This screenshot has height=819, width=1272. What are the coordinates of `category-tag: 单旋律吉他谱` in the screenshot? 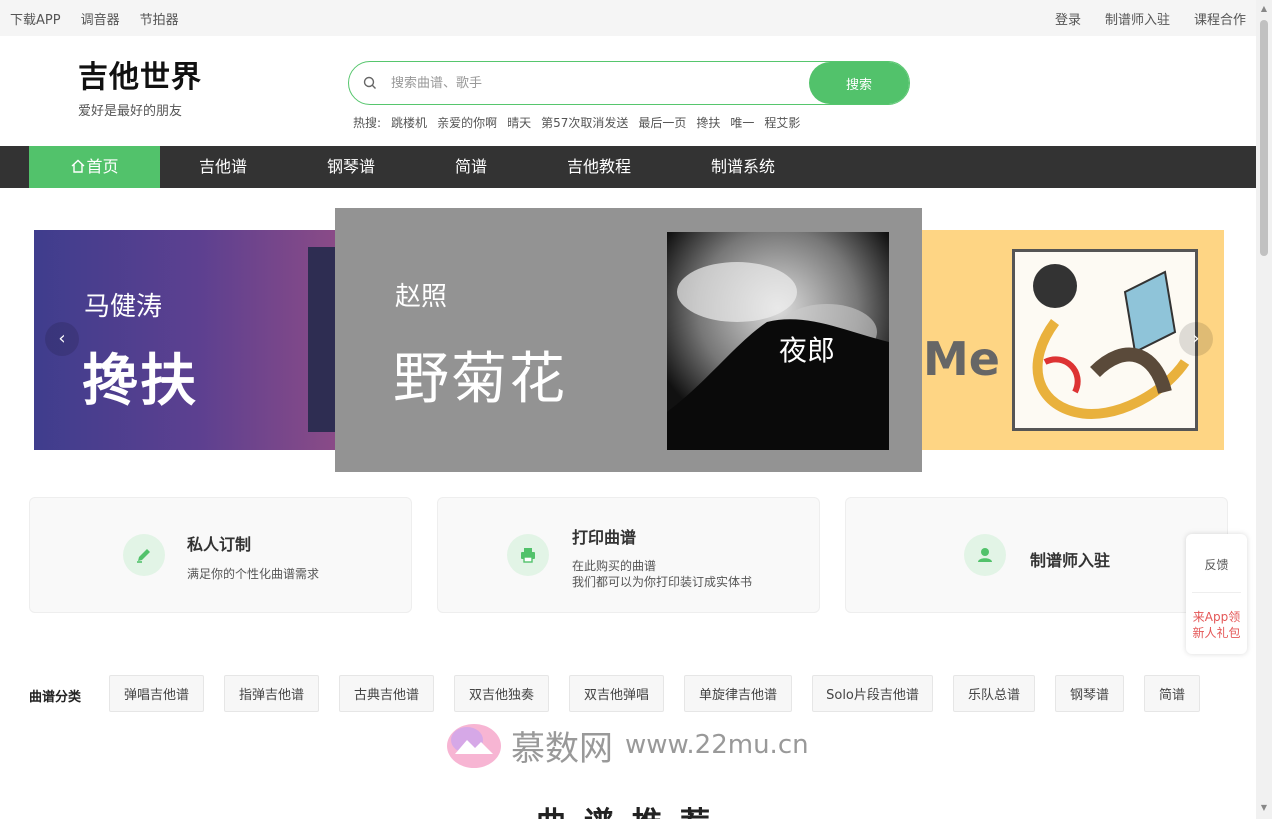 It's located at (738, 693).